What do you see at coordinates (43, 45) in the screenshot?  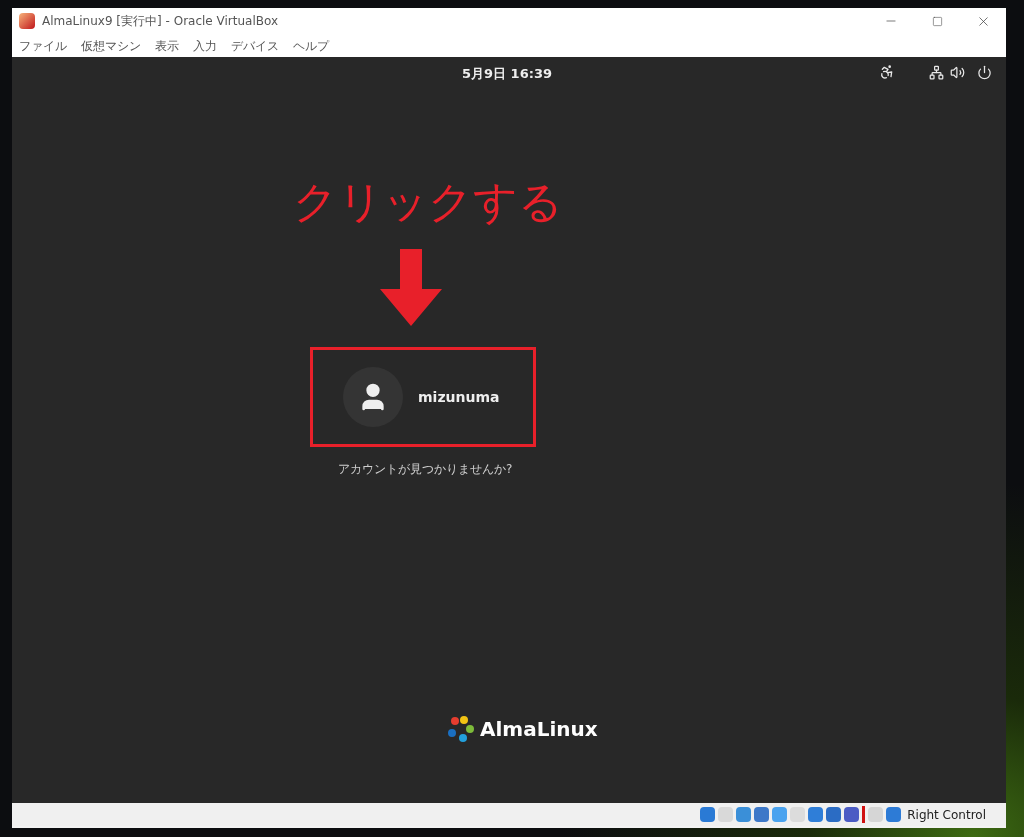 I see `menu-item: ファイル` at bounding box center [43, 45].